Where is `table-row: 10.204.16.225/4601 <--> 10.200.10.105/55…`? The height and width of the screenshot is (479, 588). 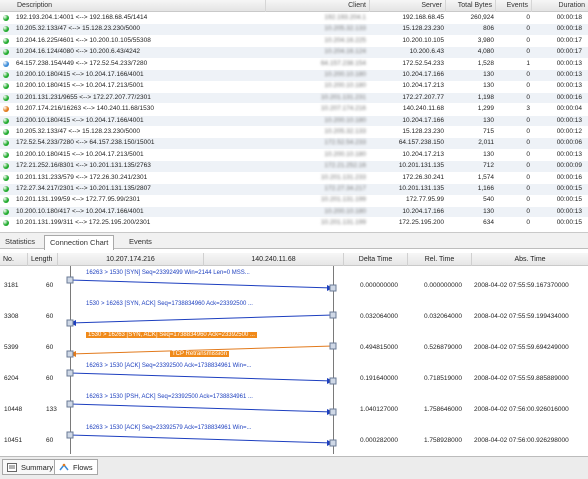 table-row: 10.204.16.225/4601 <--> 10.200.10.105/55… is located at coordinates (294, 41).